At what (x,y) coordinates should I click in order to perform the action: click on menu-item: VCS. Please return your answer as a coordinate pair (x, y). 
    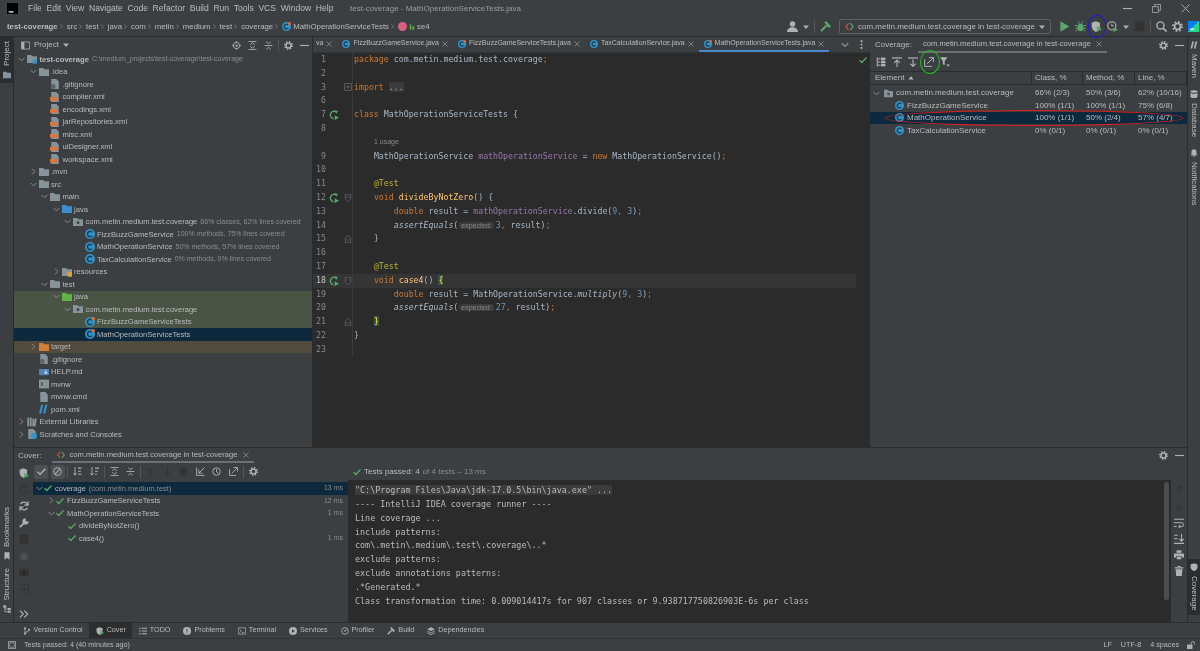
    Looking at the image, I should click on (267, 8).